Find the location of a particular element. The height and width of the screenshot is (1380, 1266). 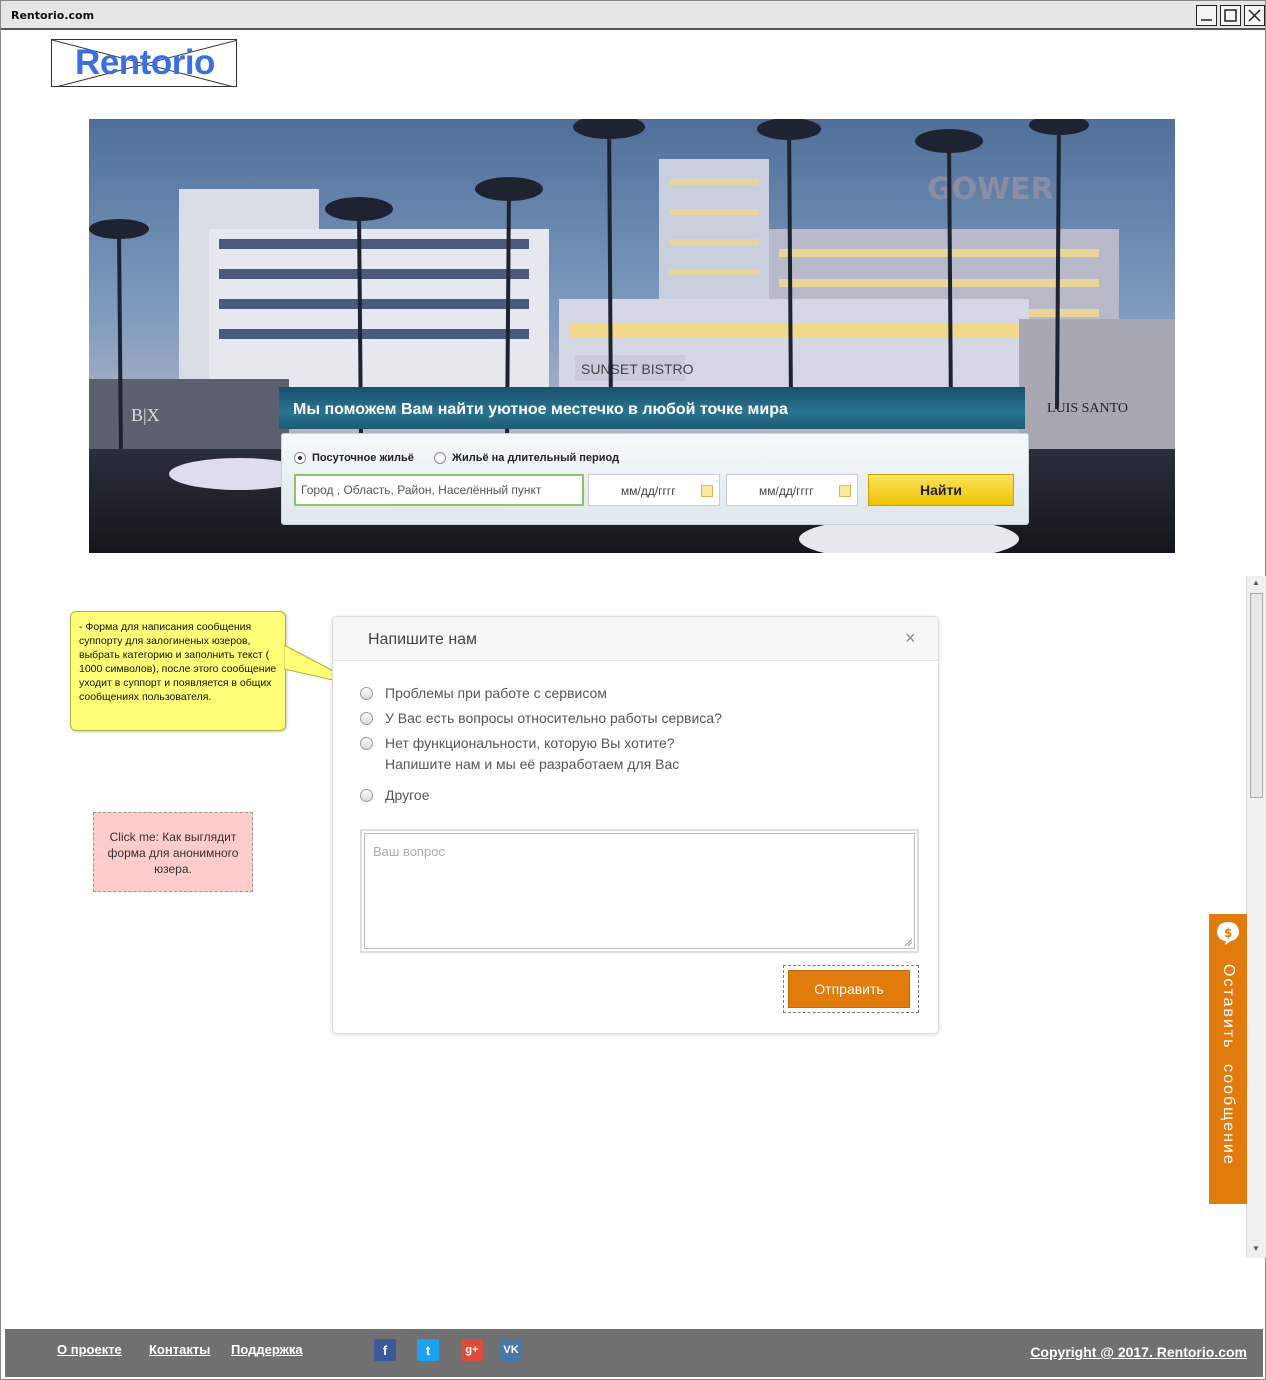

minimize-button is located at coordinates (1206, 15).